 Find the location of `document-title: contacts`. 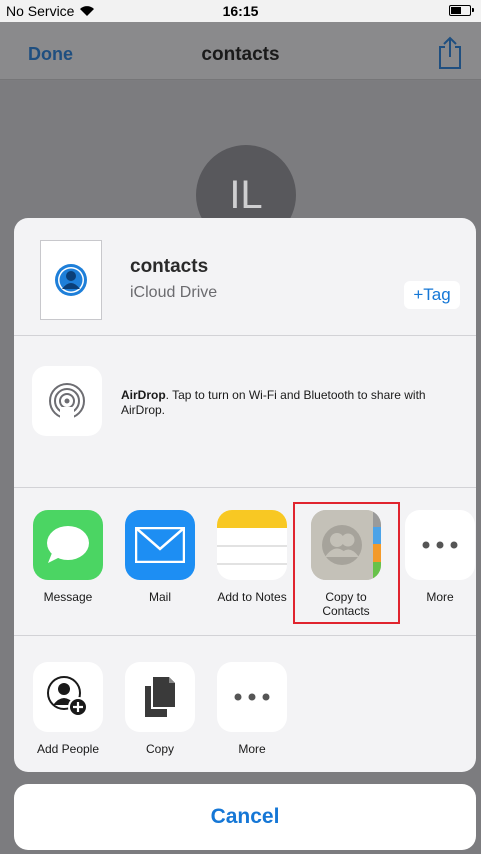

document-title: contacts is located at coordinates (169, 266).